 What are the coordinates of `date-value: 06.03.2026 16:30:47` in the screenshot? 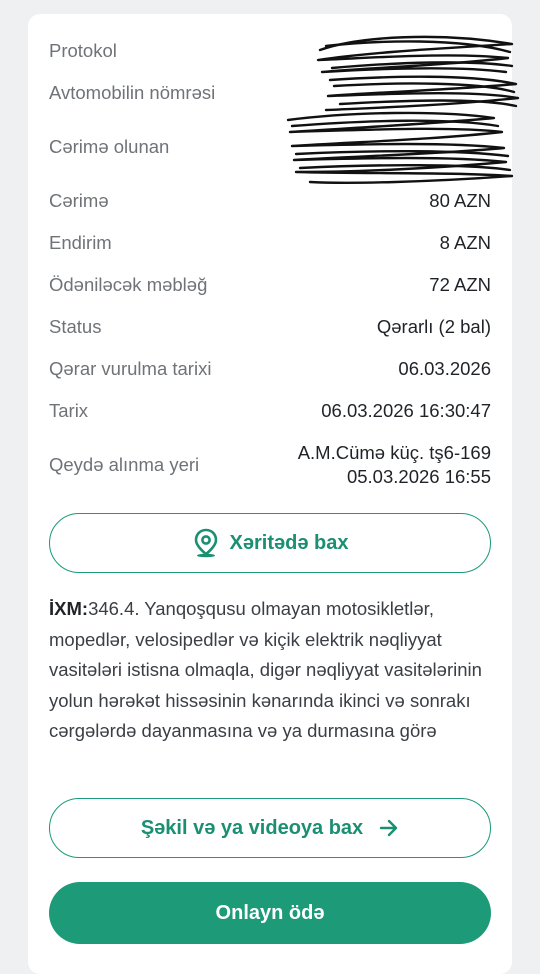 It's located at (406, 410).